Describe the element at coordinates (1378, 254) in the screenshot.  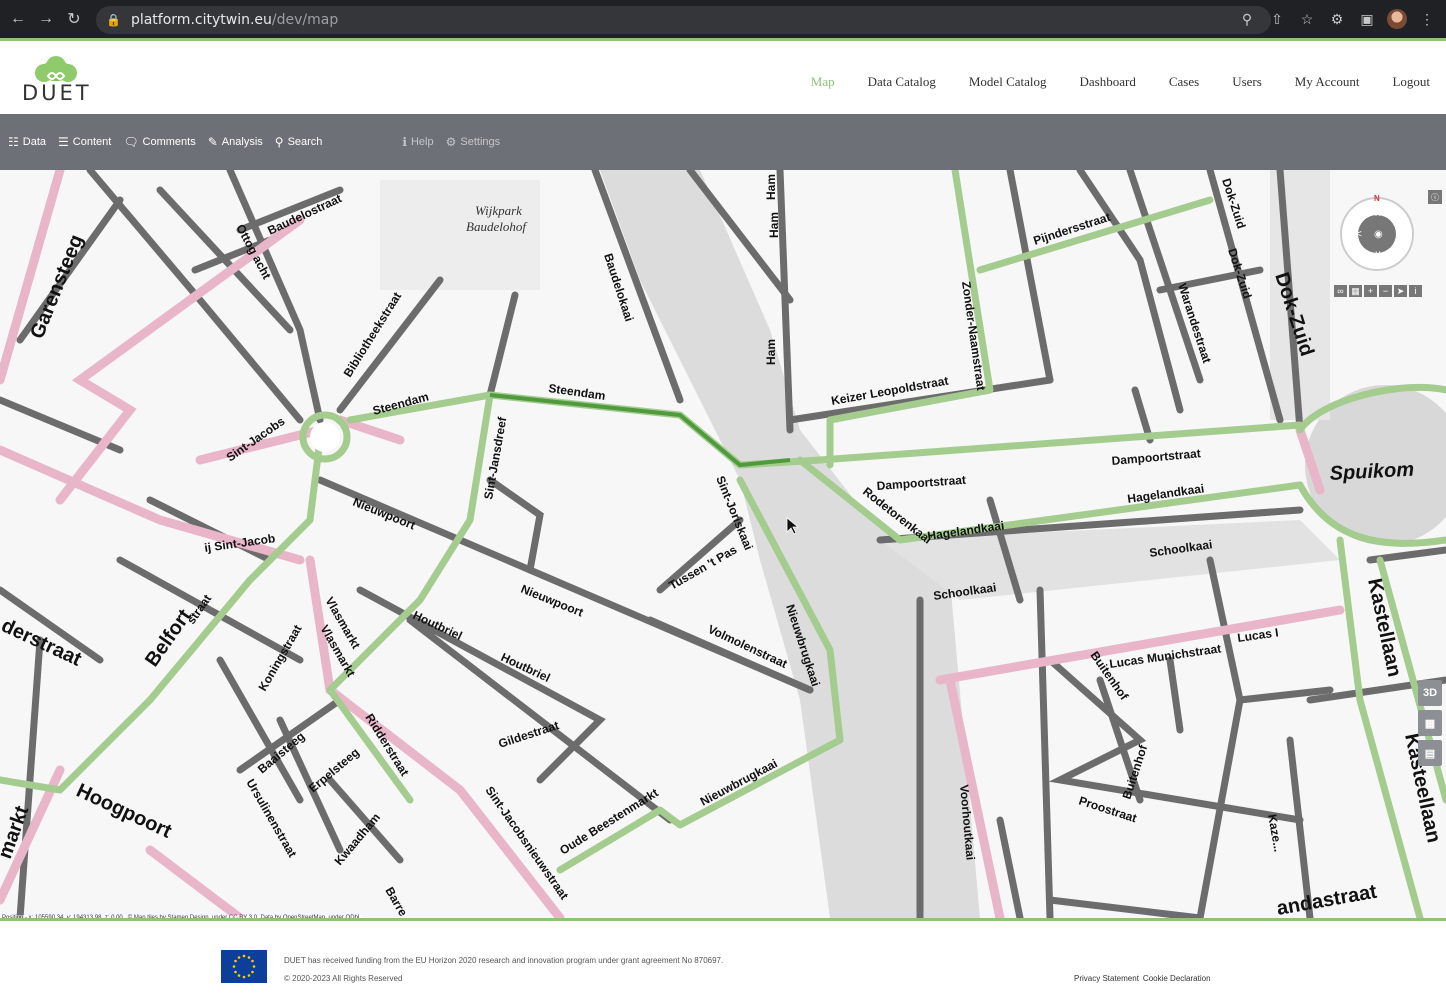
I see `pan-down-icon: ˅` at that location.